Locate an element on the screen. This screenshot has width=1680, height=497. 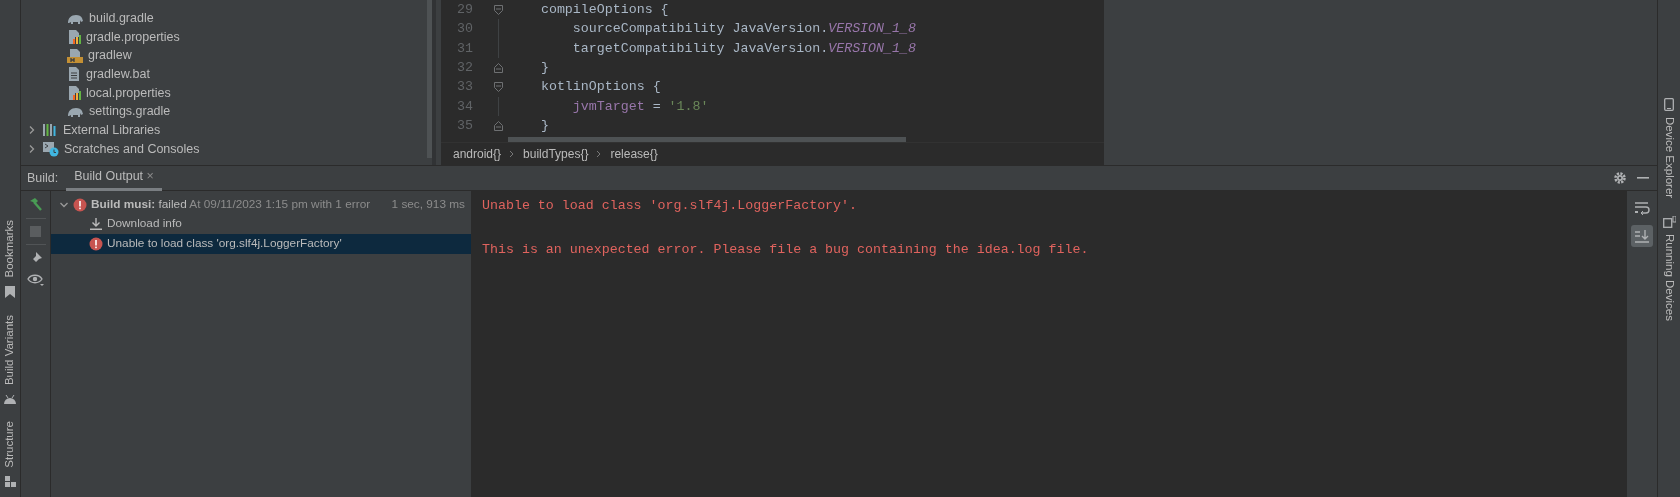
tree-item: gradlew is located at coordinates (110, 56).